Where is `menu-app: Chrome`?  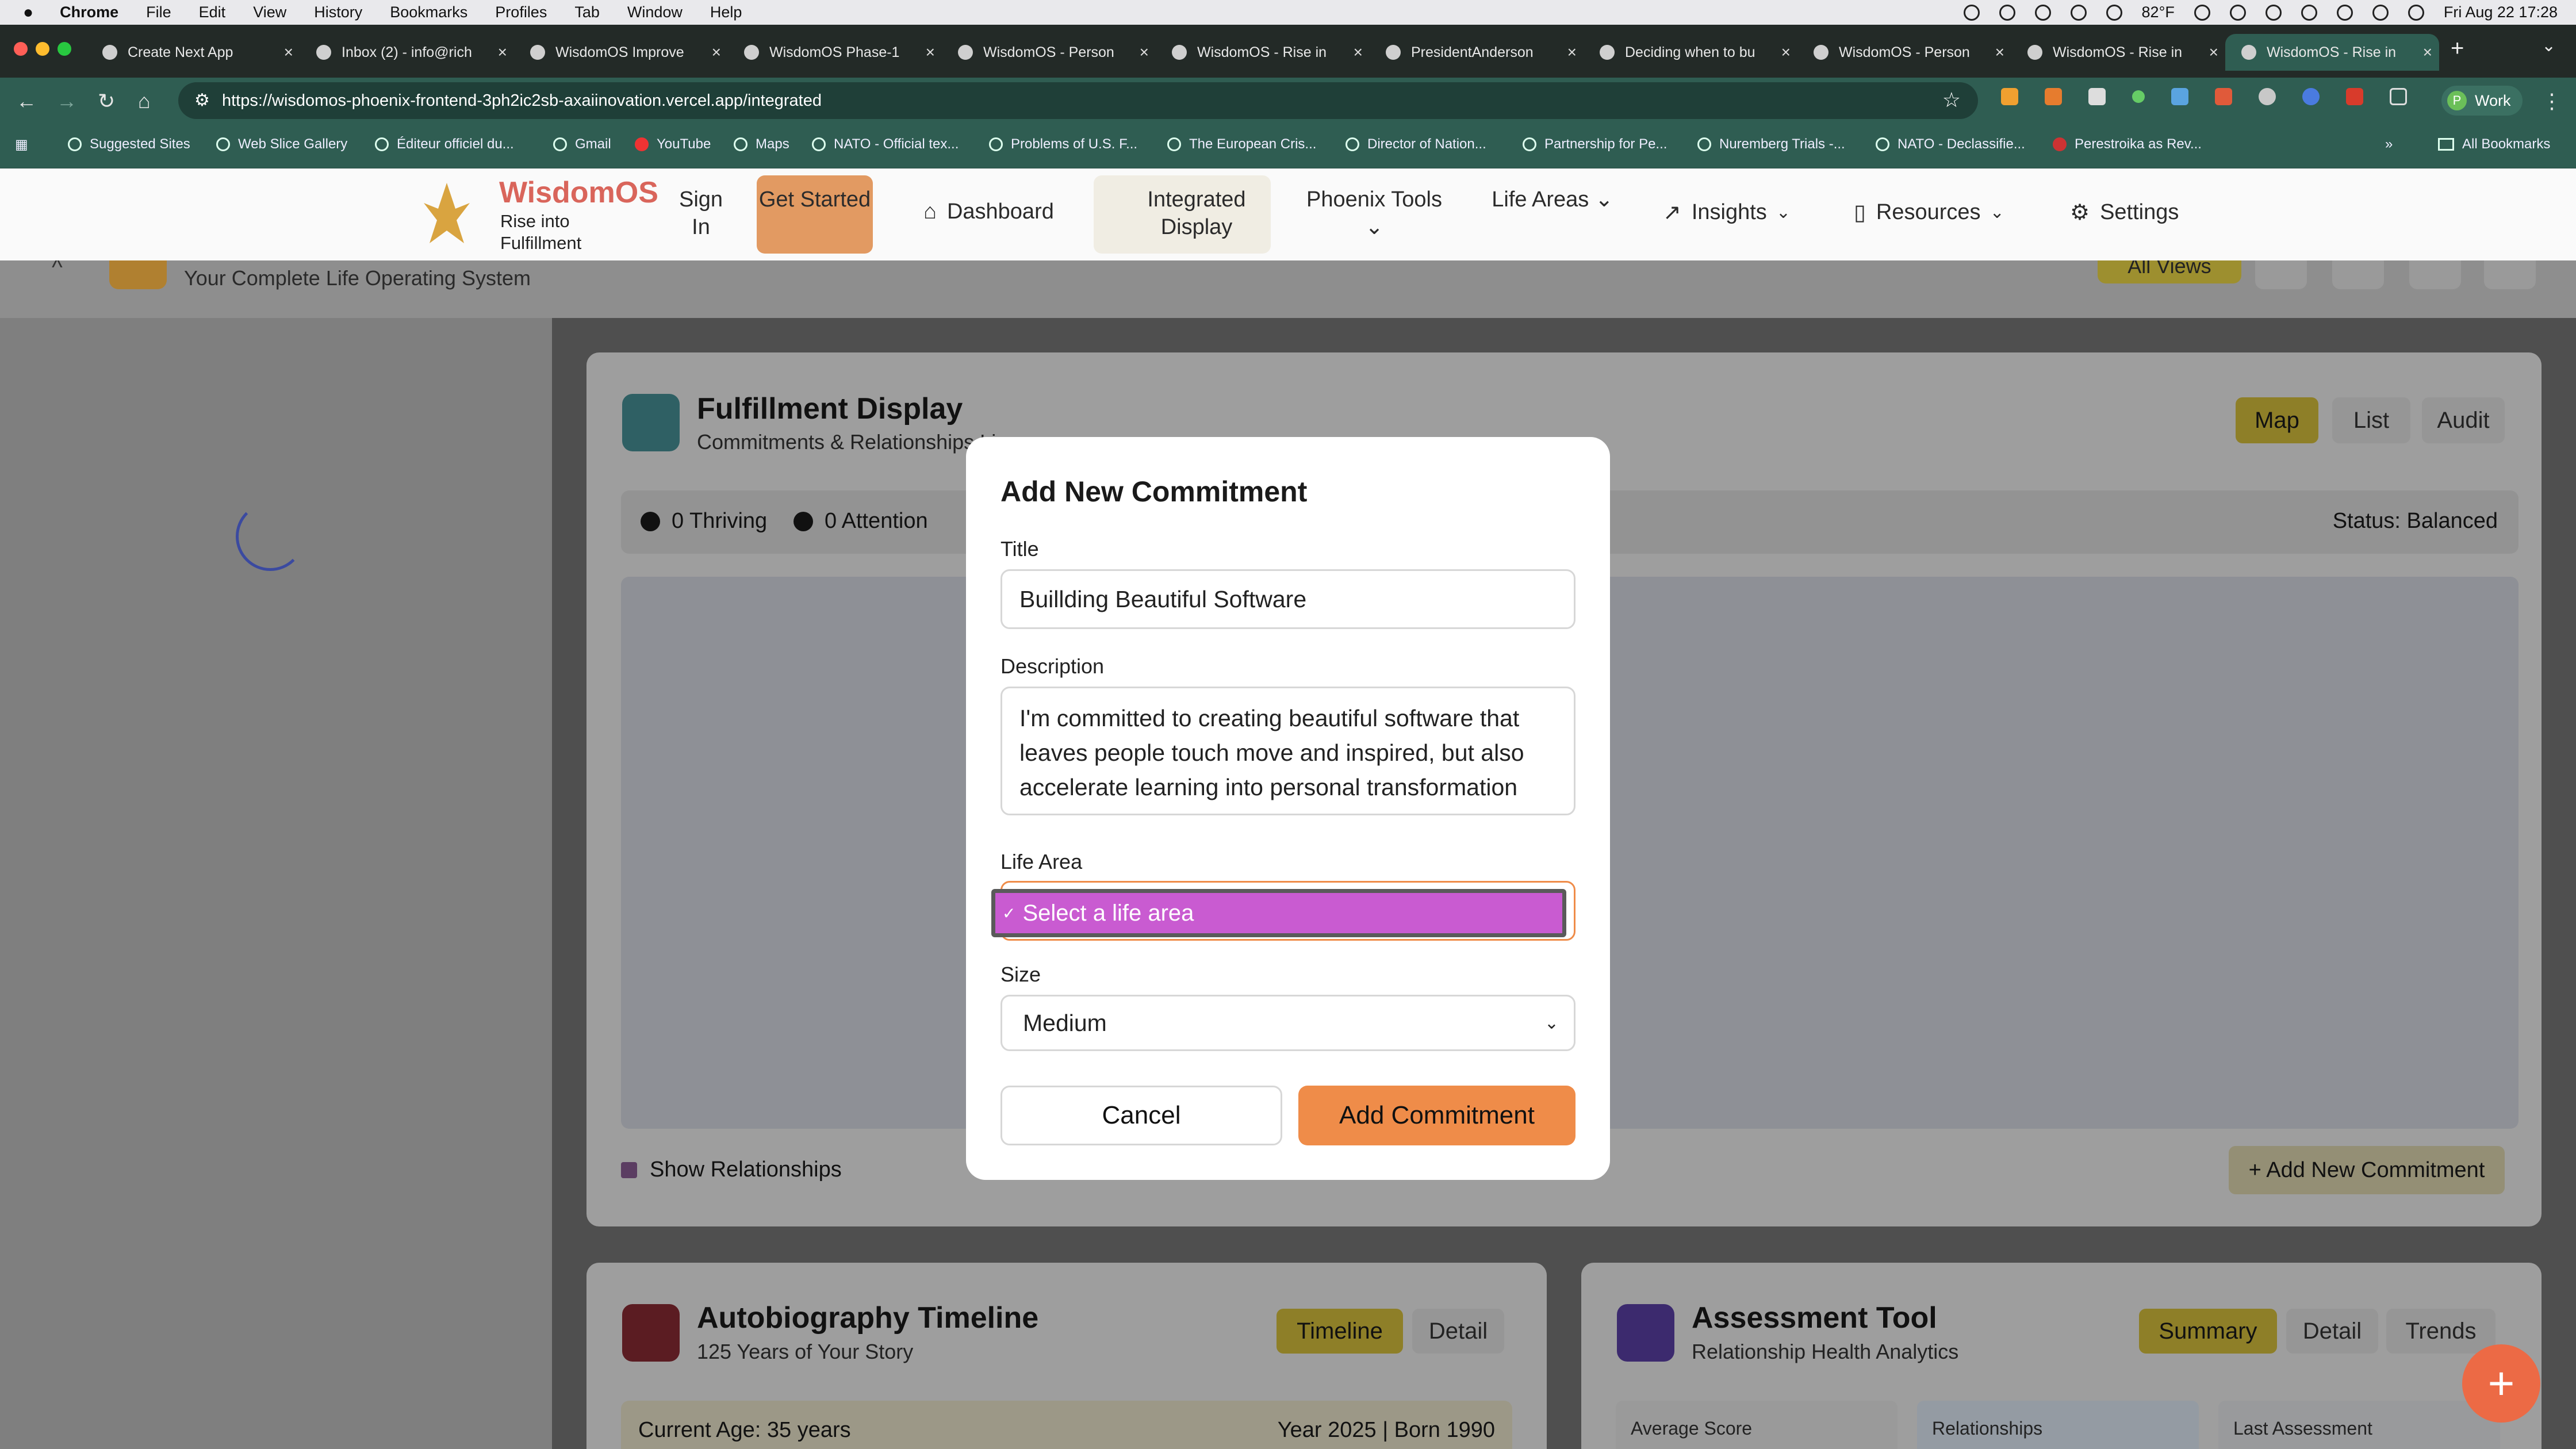 menu-app: Chrome is located at coordinates (89, 12).